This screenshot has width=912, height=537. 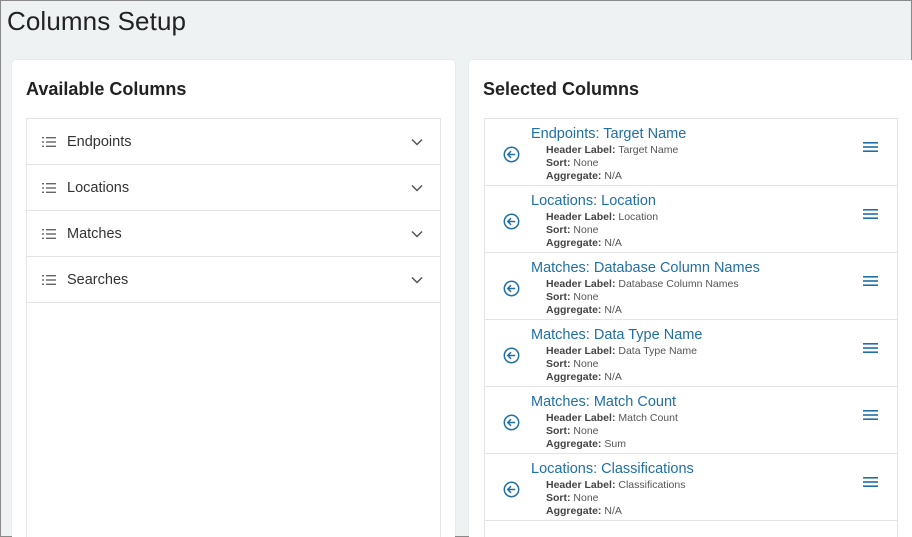 I want to click on group-label: Matches, so click(x=94, y=233).